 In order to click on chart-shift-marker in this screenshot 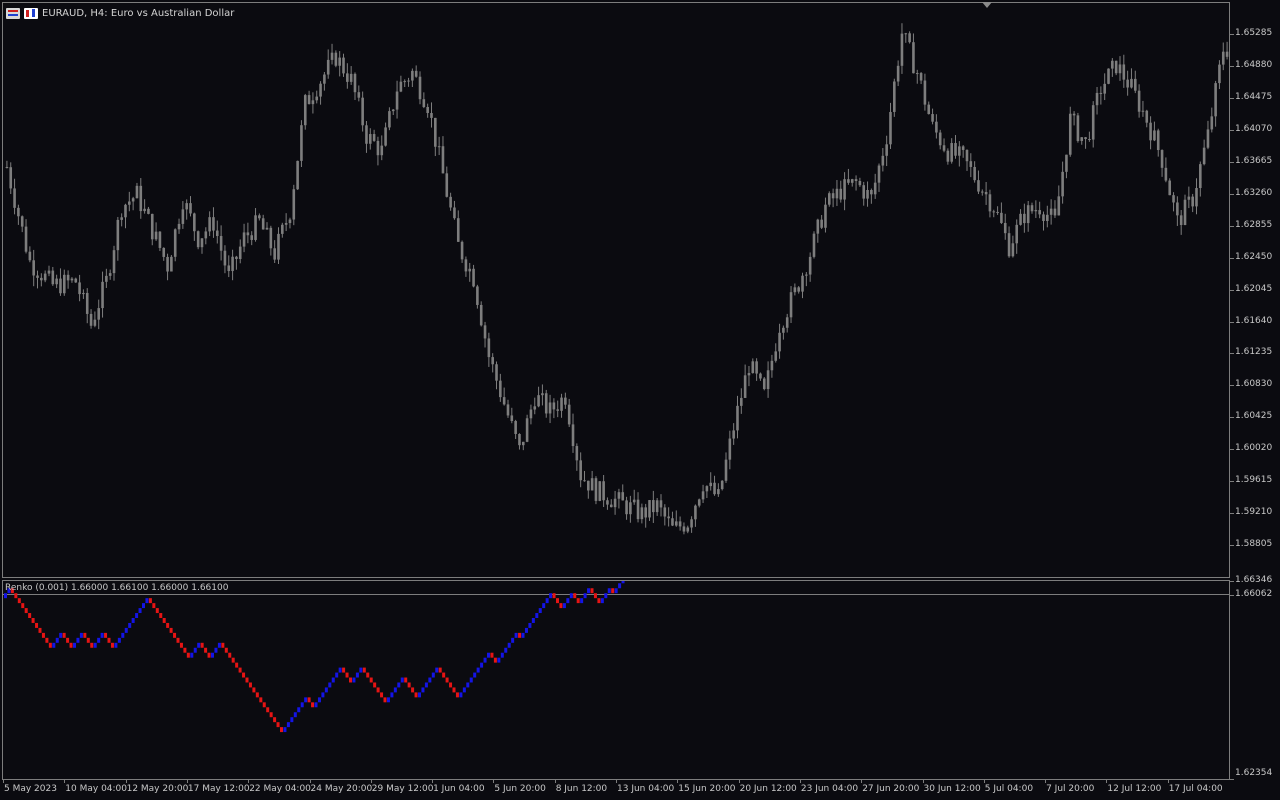, I will do `click(987, 5)`.